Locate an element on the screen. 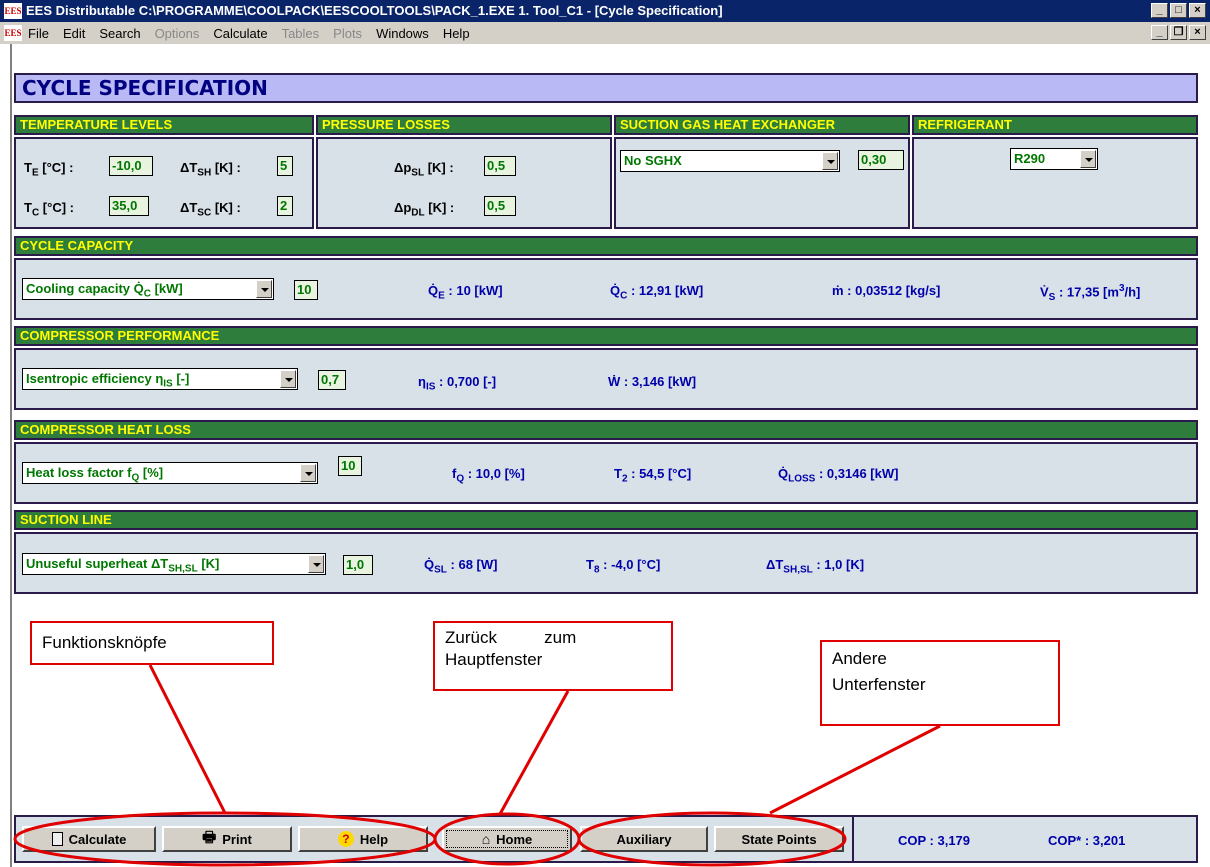 The width and height of the screenshot is (1210, 867). calculator-icon is located at coordinates (57, 839).